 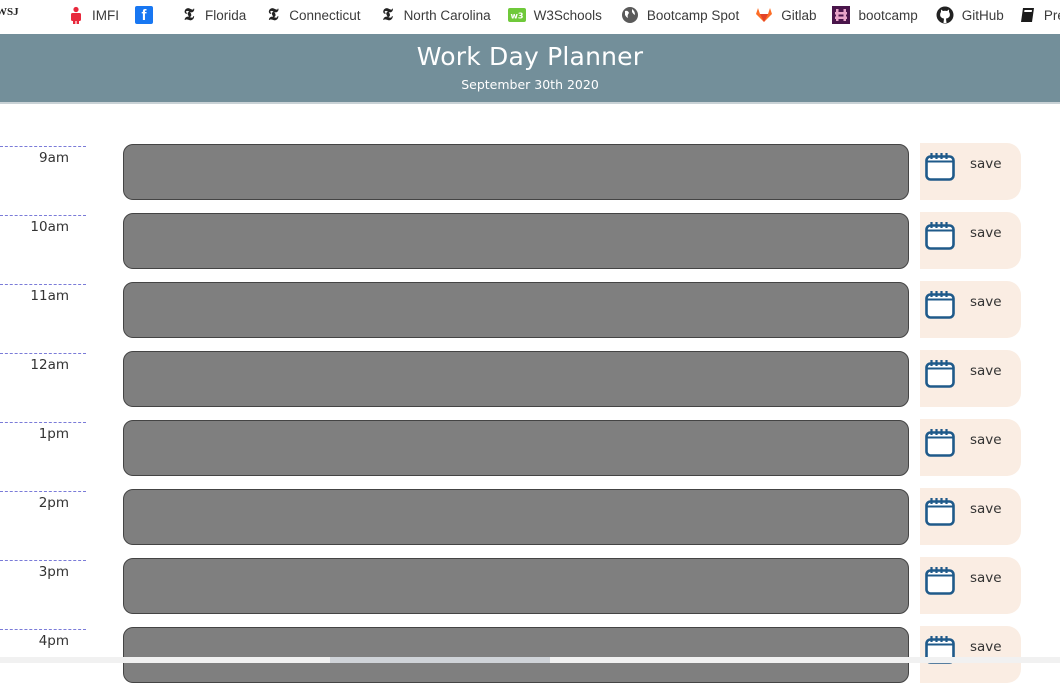 I want to click on bookmark-label: Bootcamp Spot, so click(x=693, y=15).